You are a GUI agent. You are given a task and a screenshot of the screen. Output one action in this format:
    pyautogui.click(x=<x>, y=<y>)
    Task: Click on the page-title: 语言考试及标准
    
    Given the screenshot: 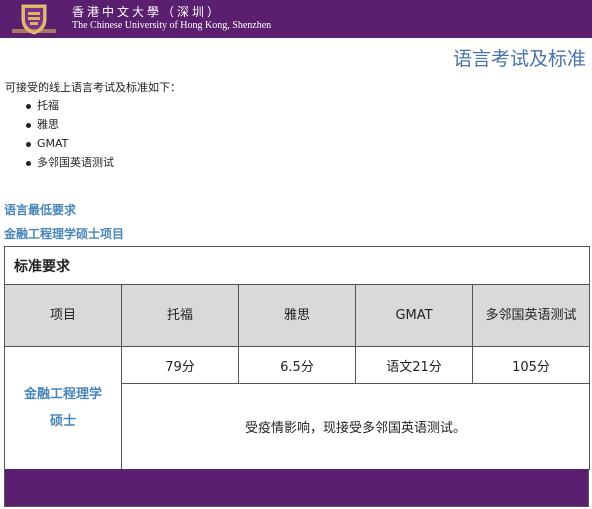 What is the action you would take?
    pyautogui.click(x=519, y=59)
    